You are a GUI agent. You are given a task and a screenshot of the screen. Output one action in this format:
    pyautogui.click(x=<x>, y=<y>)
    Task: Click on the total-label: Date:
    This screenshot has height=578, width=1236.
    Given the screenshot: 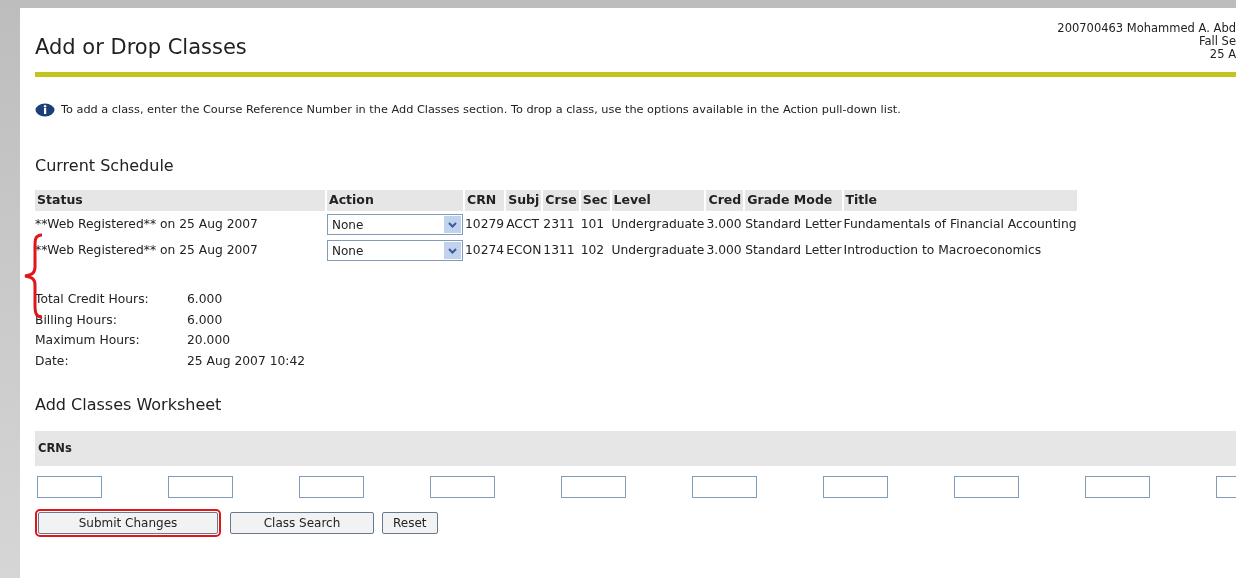 What is the action you would take?
    pyautogui.click(x=111, y=360)
    